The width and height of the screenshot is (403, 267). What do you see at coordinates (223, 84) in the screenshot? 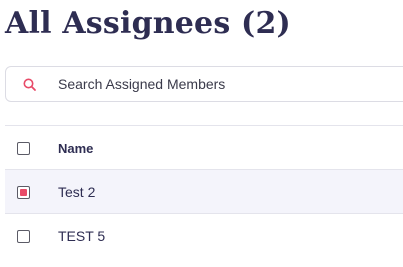
I see `search-input` at bounding box center [223, 84].